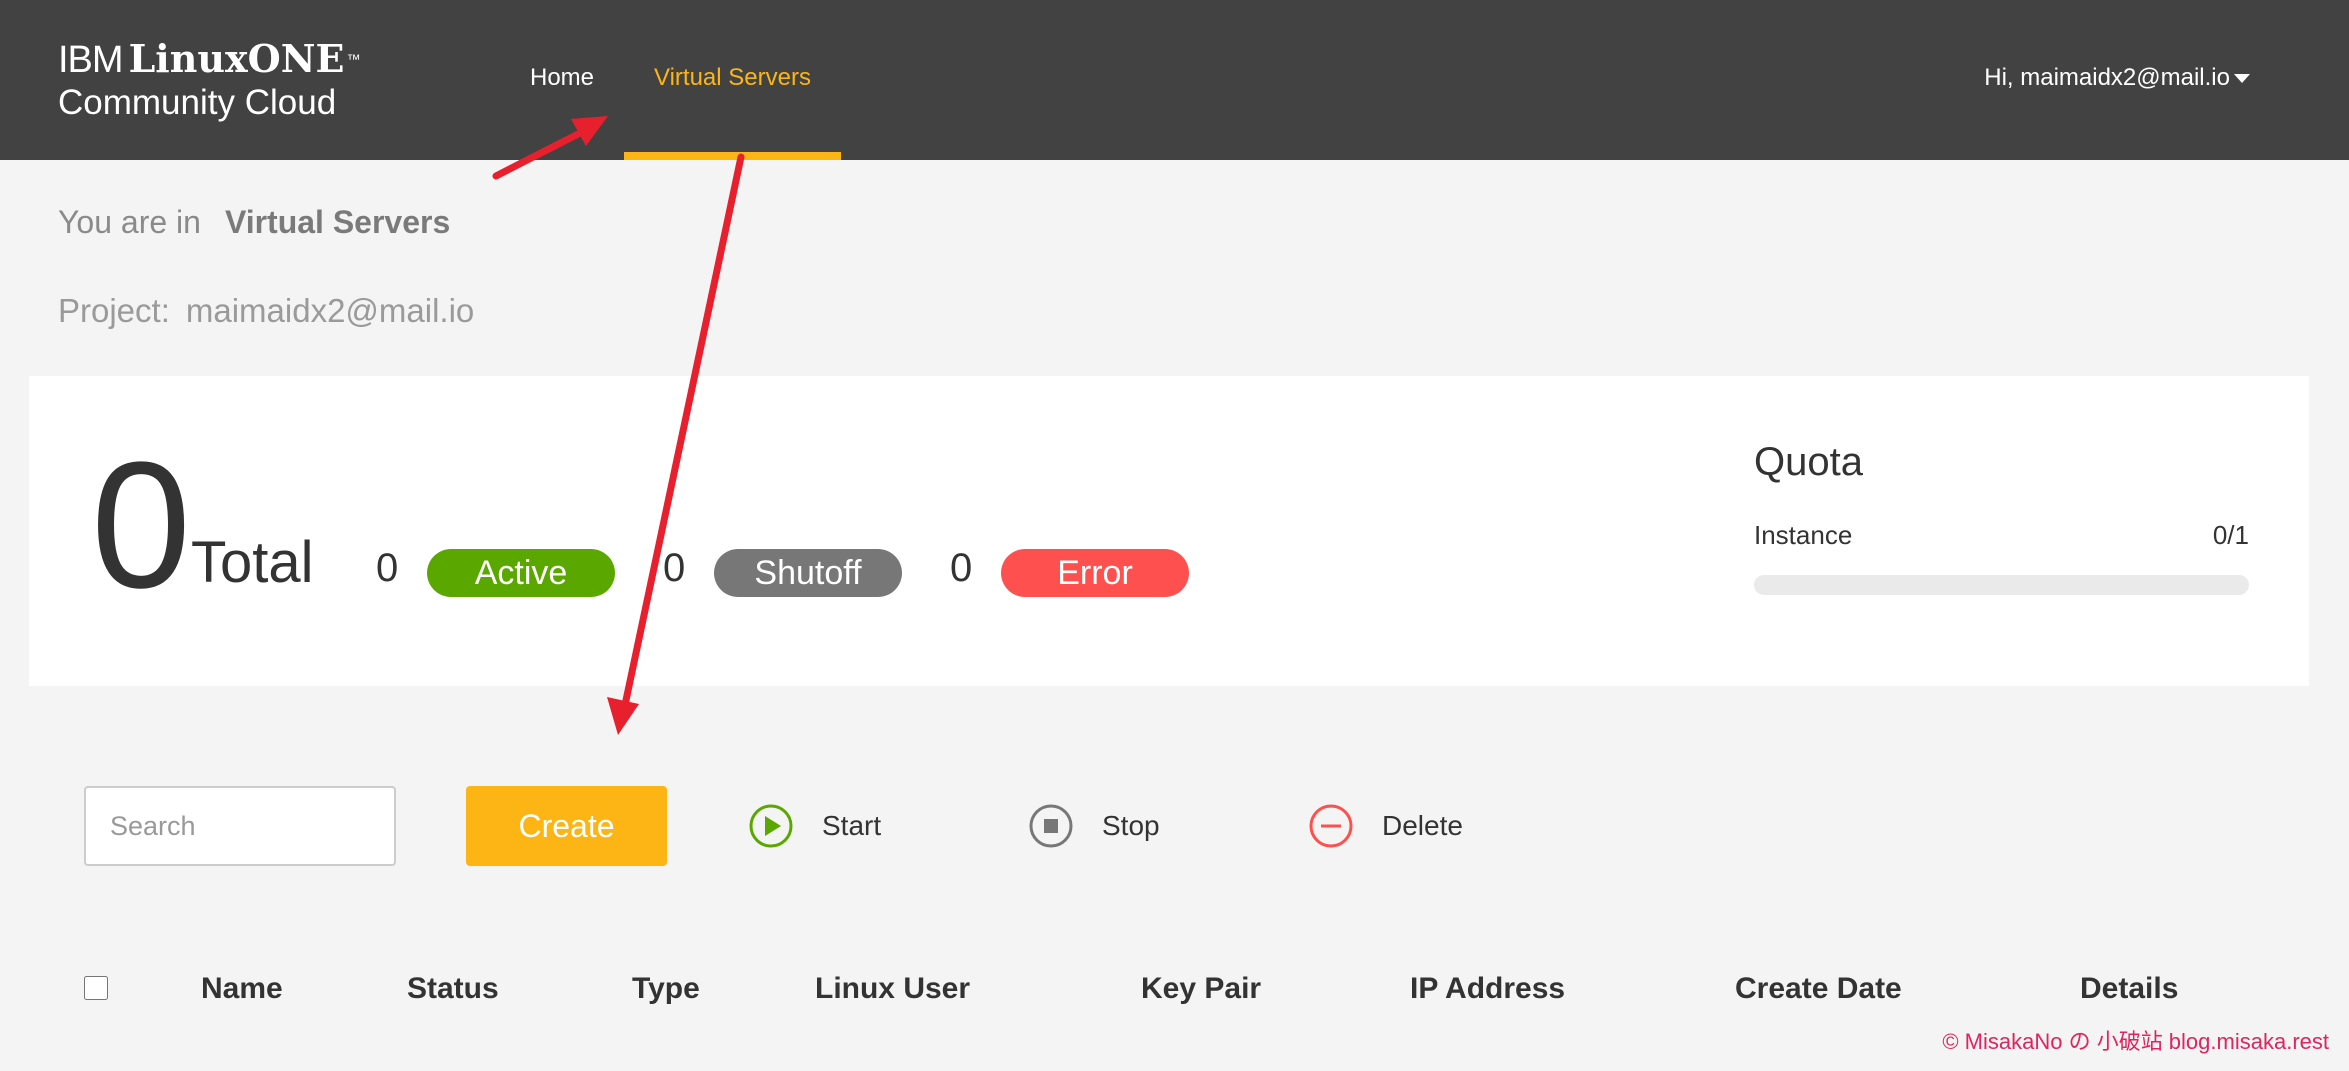 This screenshot has width=2349, height=1071. Describe the element at coordinates (240, 826) in the screenshot. I see `search-input` at that location.